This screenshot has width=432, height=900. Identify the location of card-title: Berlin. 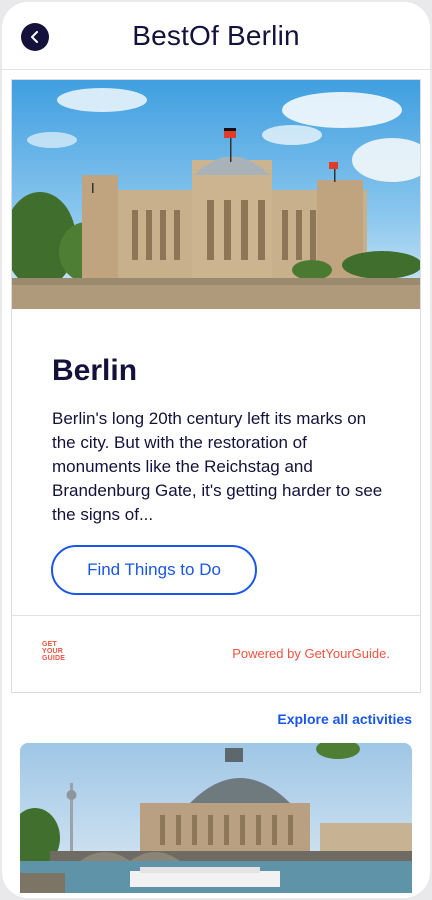
(95, 370).